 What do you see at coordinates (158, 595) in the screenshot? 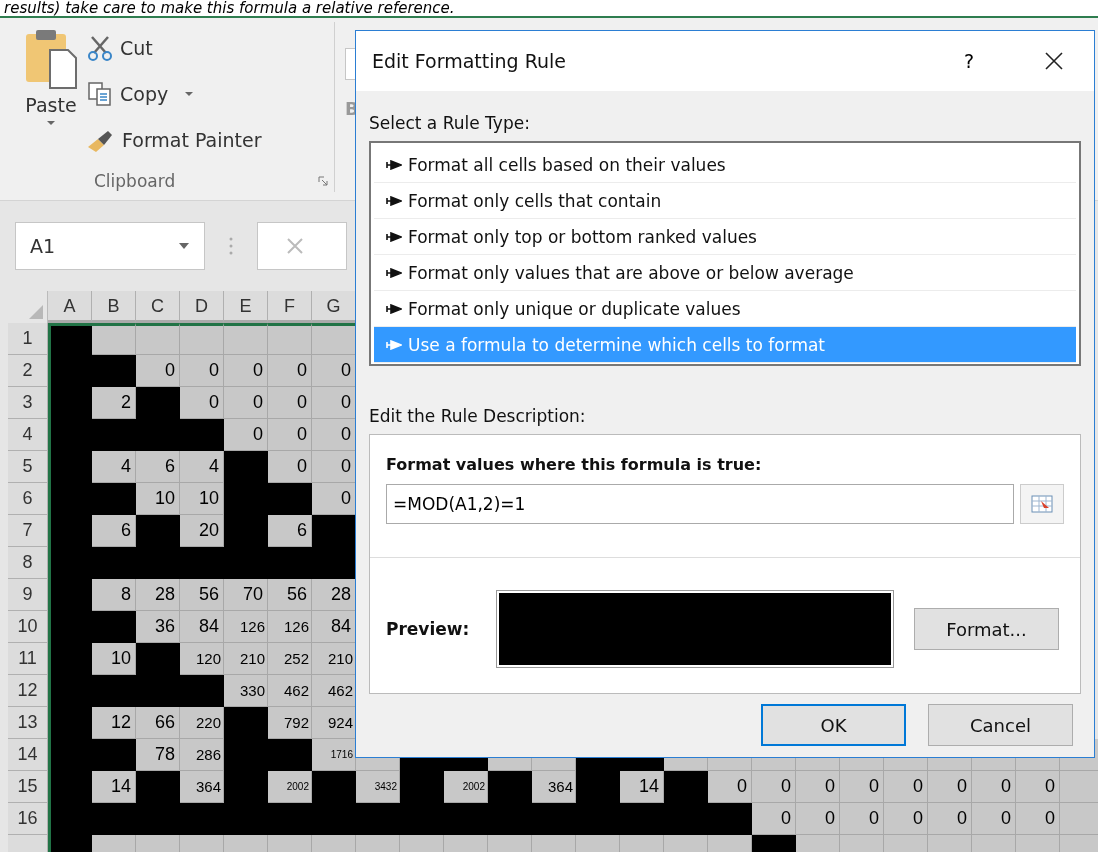
I see `table-cell: 28` at bounding box center [158, 595].